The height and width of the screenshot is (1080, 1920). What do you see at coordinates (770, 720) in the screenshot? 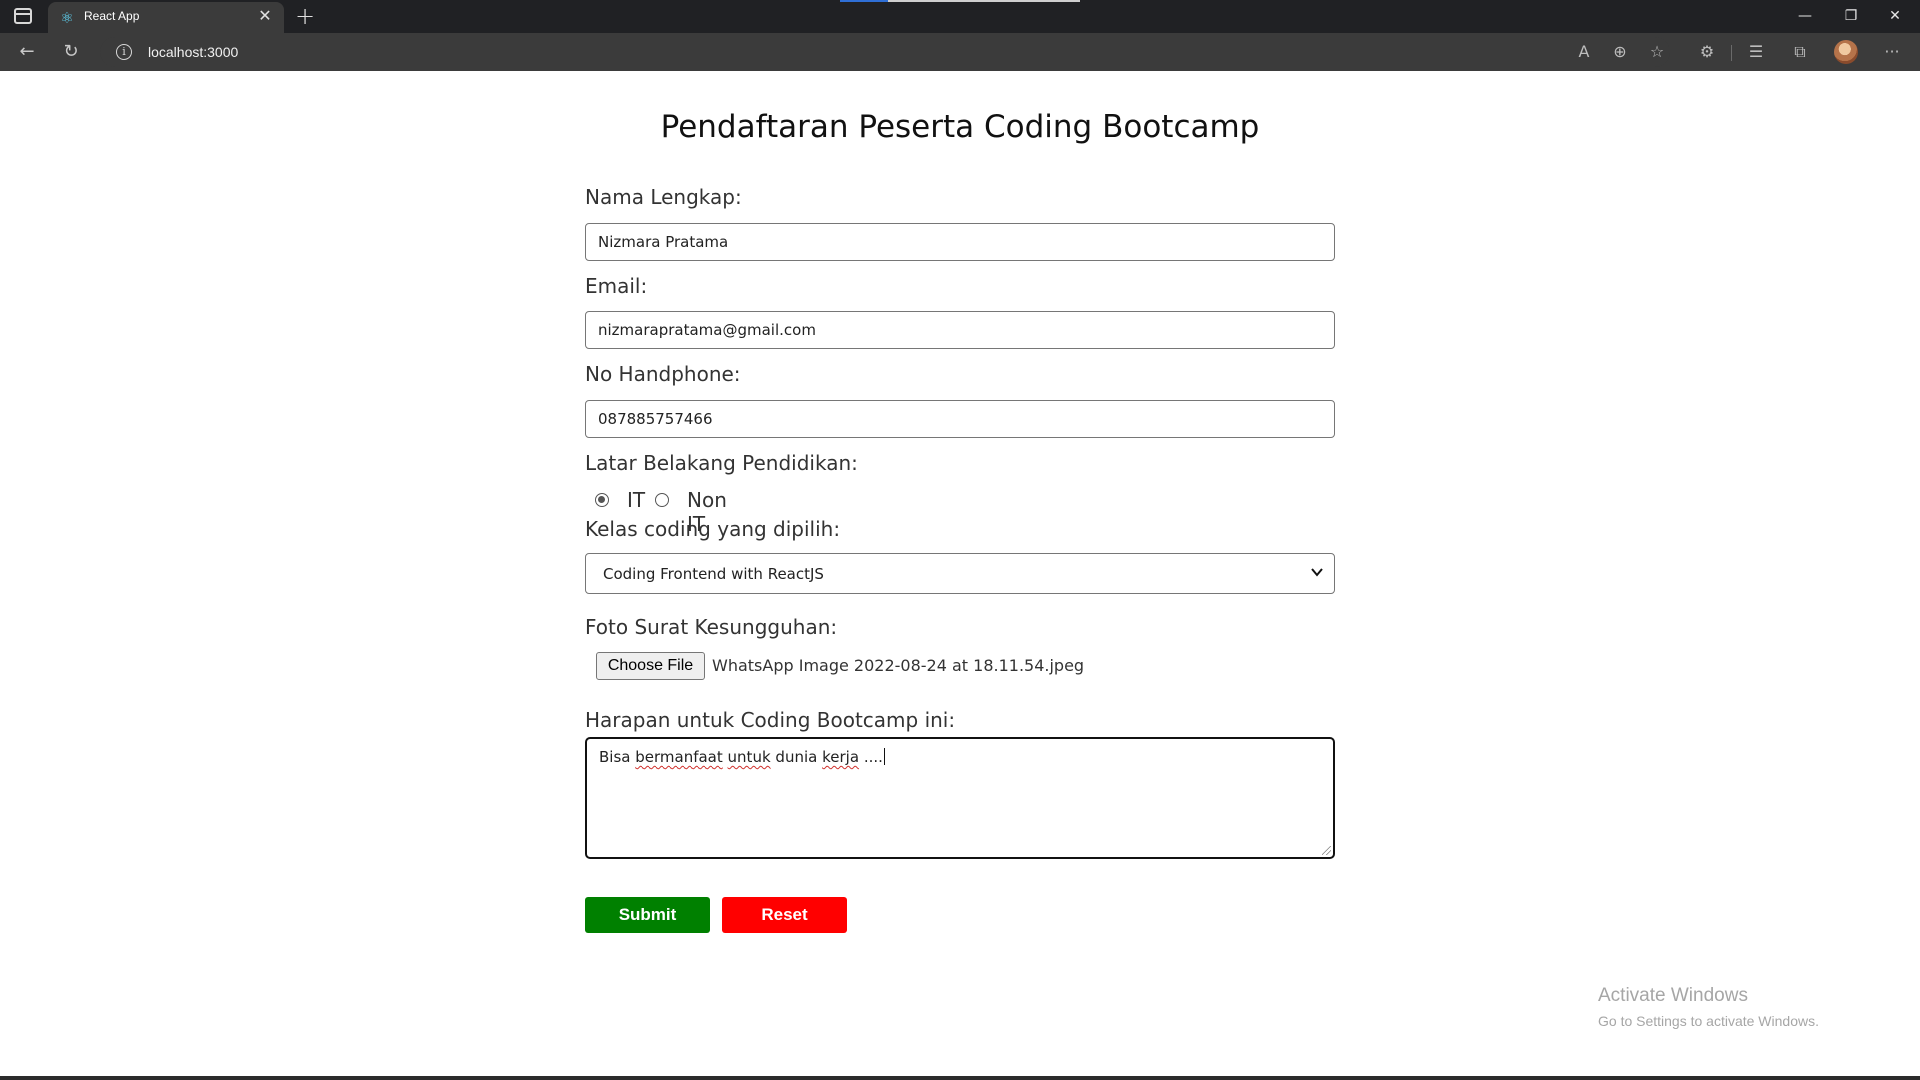
I see `harapan-label: Harapan untuk Coding Bootcamp ini:` at bounding box center [770, 720].